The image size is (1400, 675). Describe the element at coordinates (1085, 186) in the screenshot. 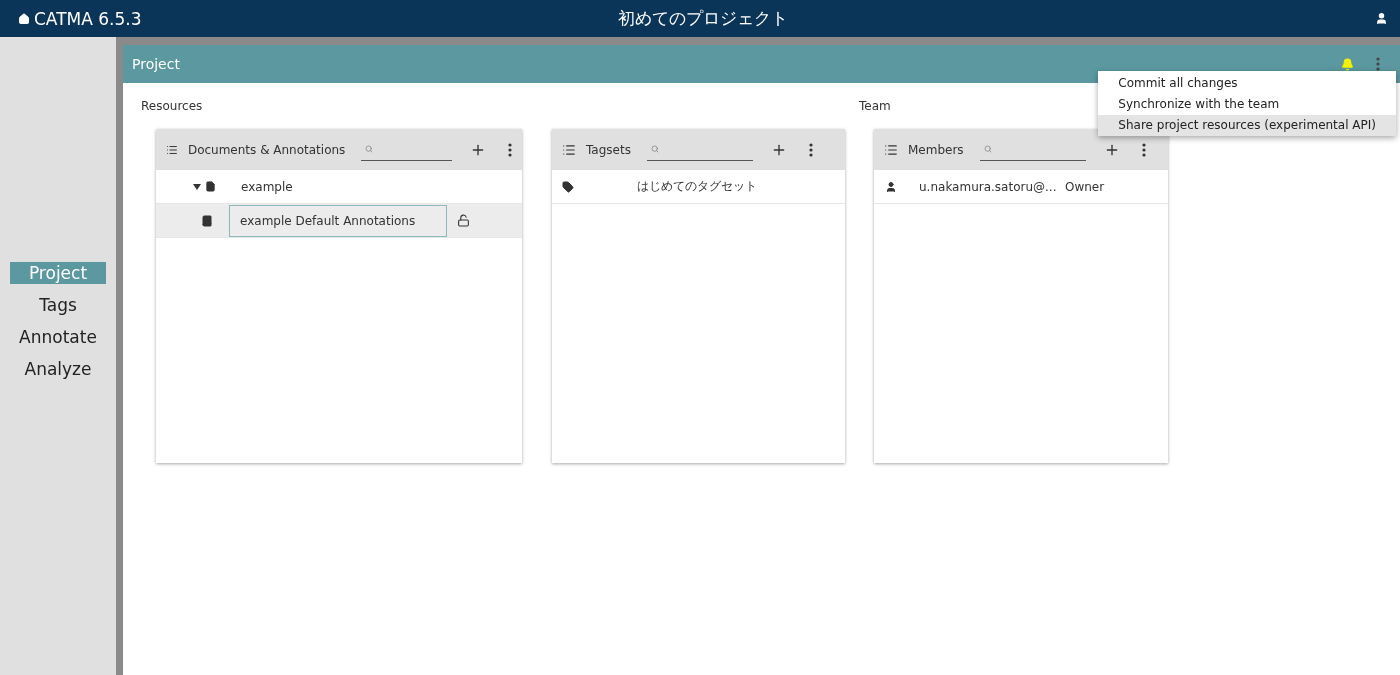

I see `member-role: Owner` at that location.